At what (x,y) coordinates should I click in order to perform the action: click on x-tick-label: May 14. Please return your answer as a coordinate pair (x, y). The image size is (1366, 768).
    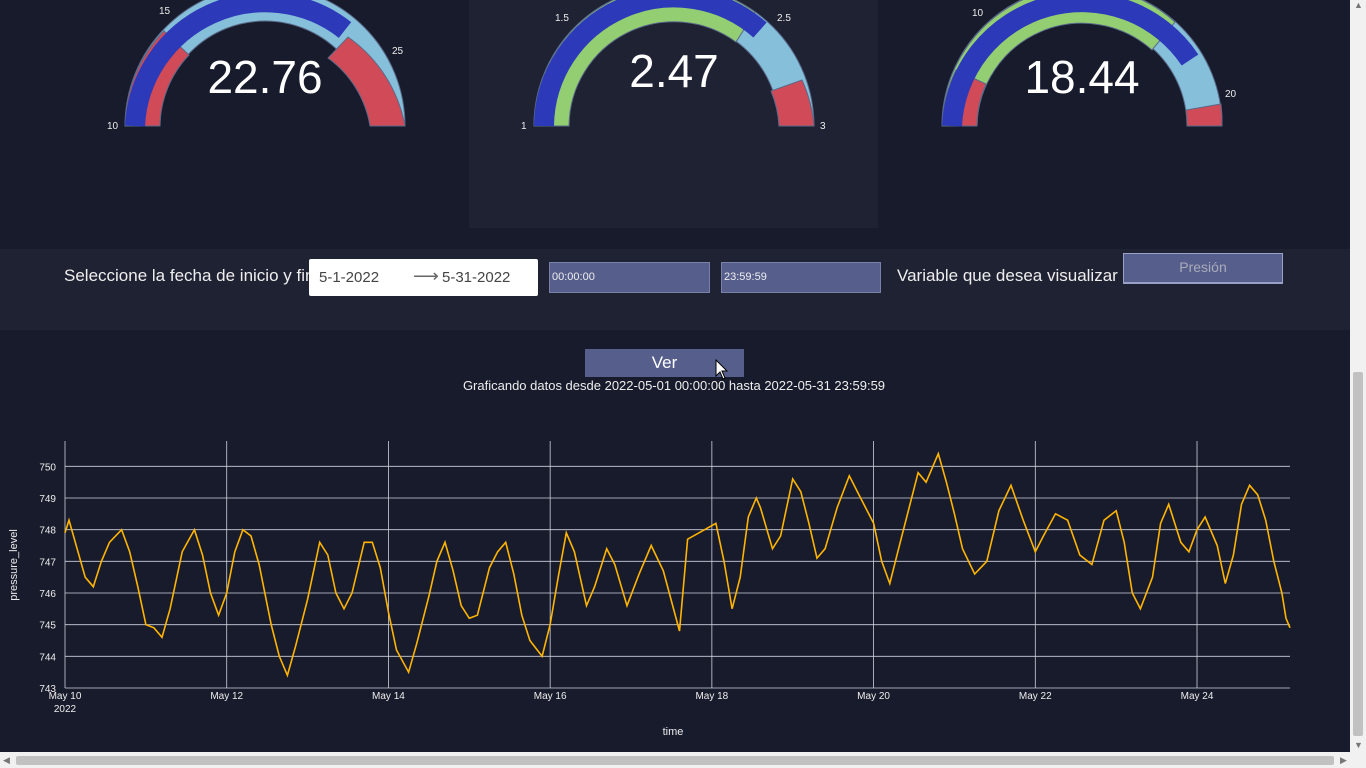
    Looking at the image, I should click on (388, 696).